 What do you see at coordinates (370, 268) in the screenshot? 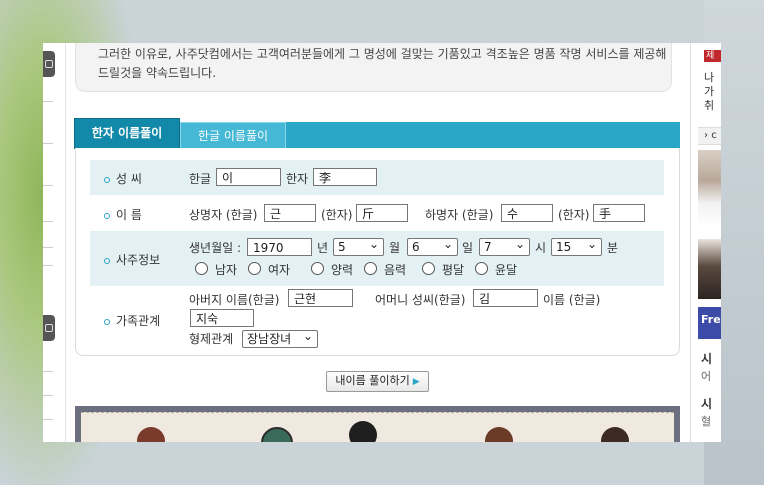
I see `calendar-lunar-radio` at bounding box center [370, 268].